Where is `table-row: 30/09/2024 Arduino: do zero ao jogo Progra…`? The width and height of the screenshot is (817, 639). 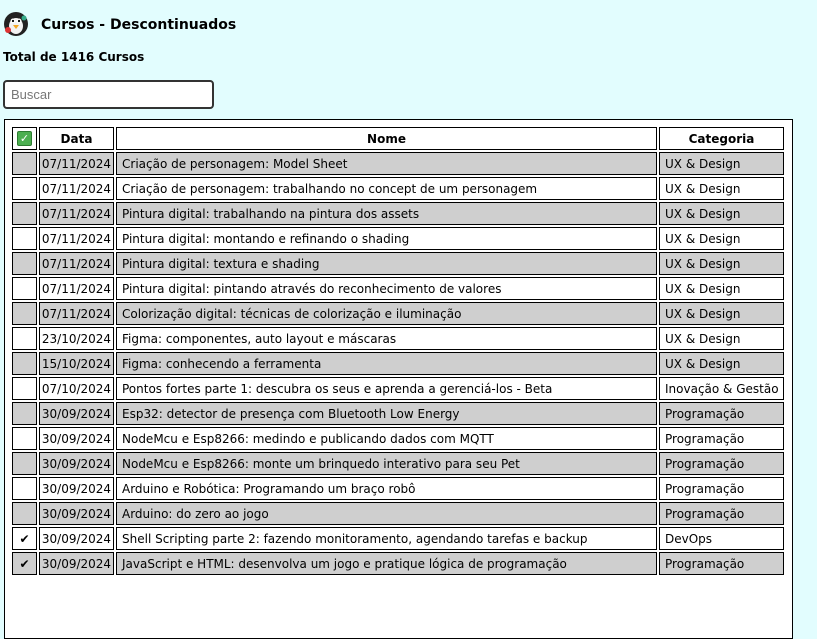
table-row: 30/09/2024 Arduino: do zero ao jogo Progra… is located at coordinates (398, 513).